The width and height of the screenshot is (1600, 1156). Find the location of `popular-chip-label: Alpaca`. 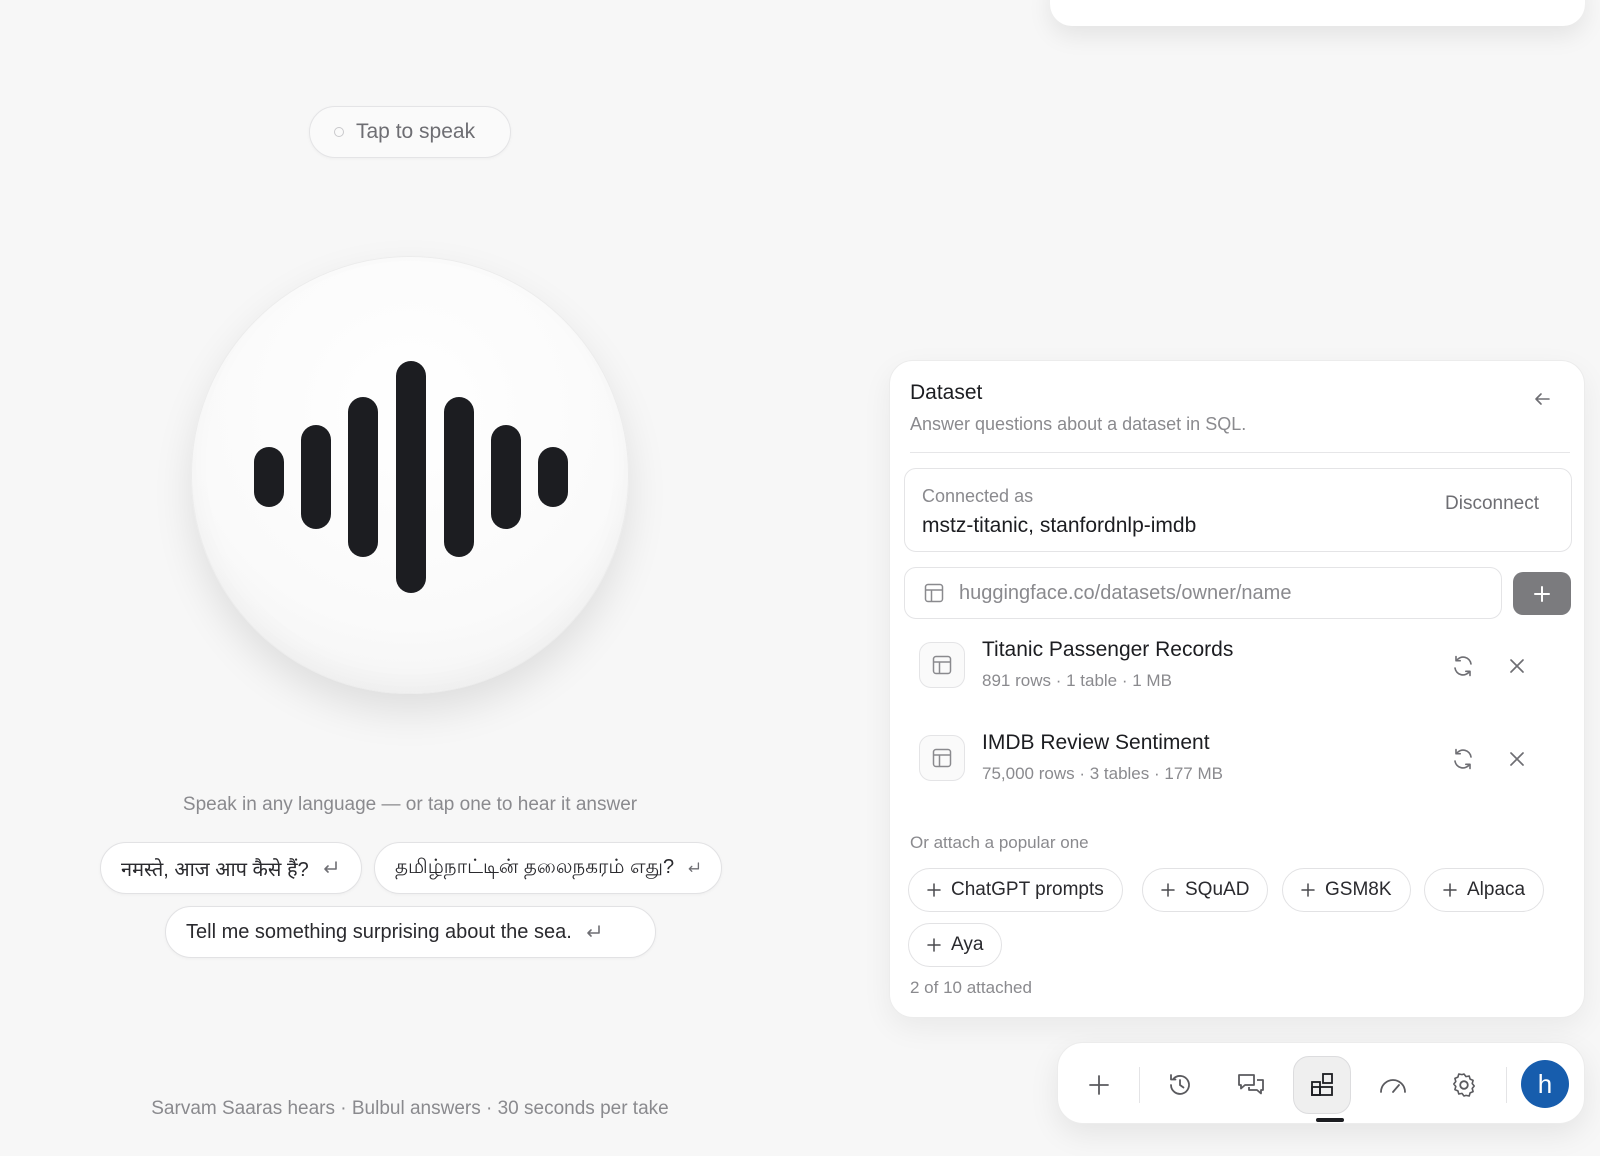

popular-chip-label: Alpaca is located at coordinates (1496, 889).